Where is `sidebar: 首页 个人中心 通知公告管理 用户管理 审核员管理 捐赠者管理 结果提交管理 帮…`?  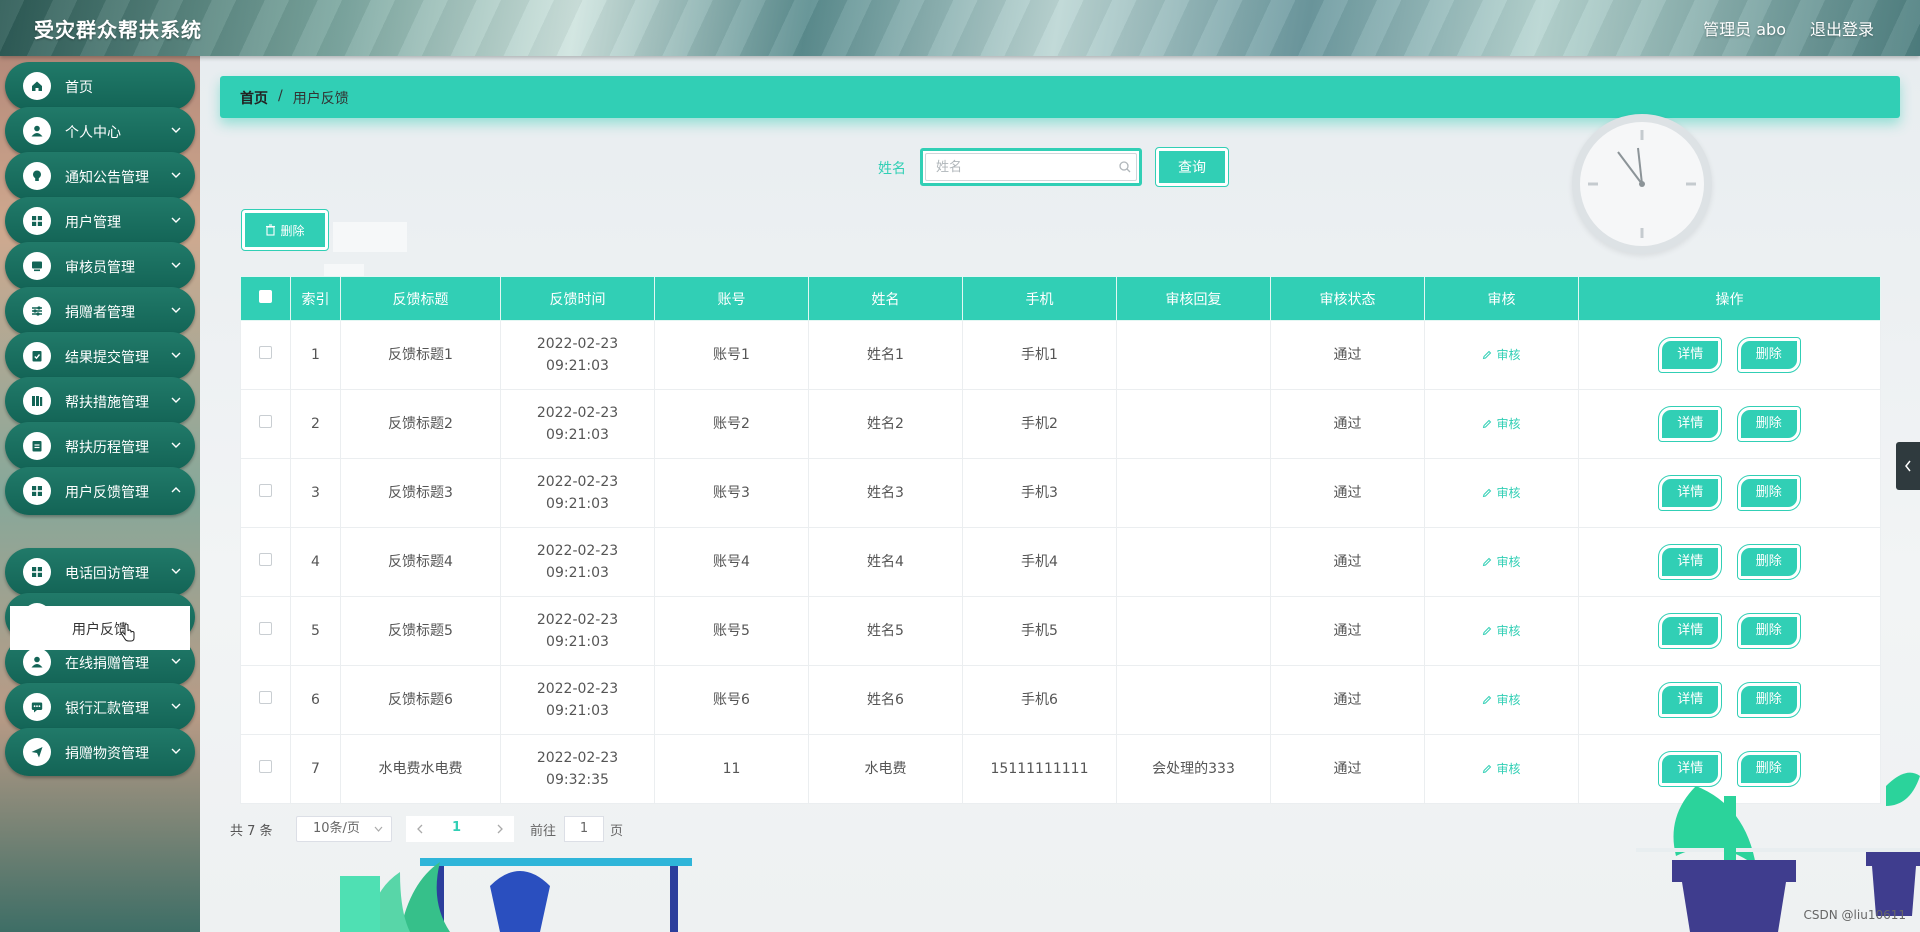
sidebar: 首页 个人中心 通知公告管理 用户管理 审核员管理 捐赠者管理 结果提交管理 帮… is located at coordinates (100, 494).